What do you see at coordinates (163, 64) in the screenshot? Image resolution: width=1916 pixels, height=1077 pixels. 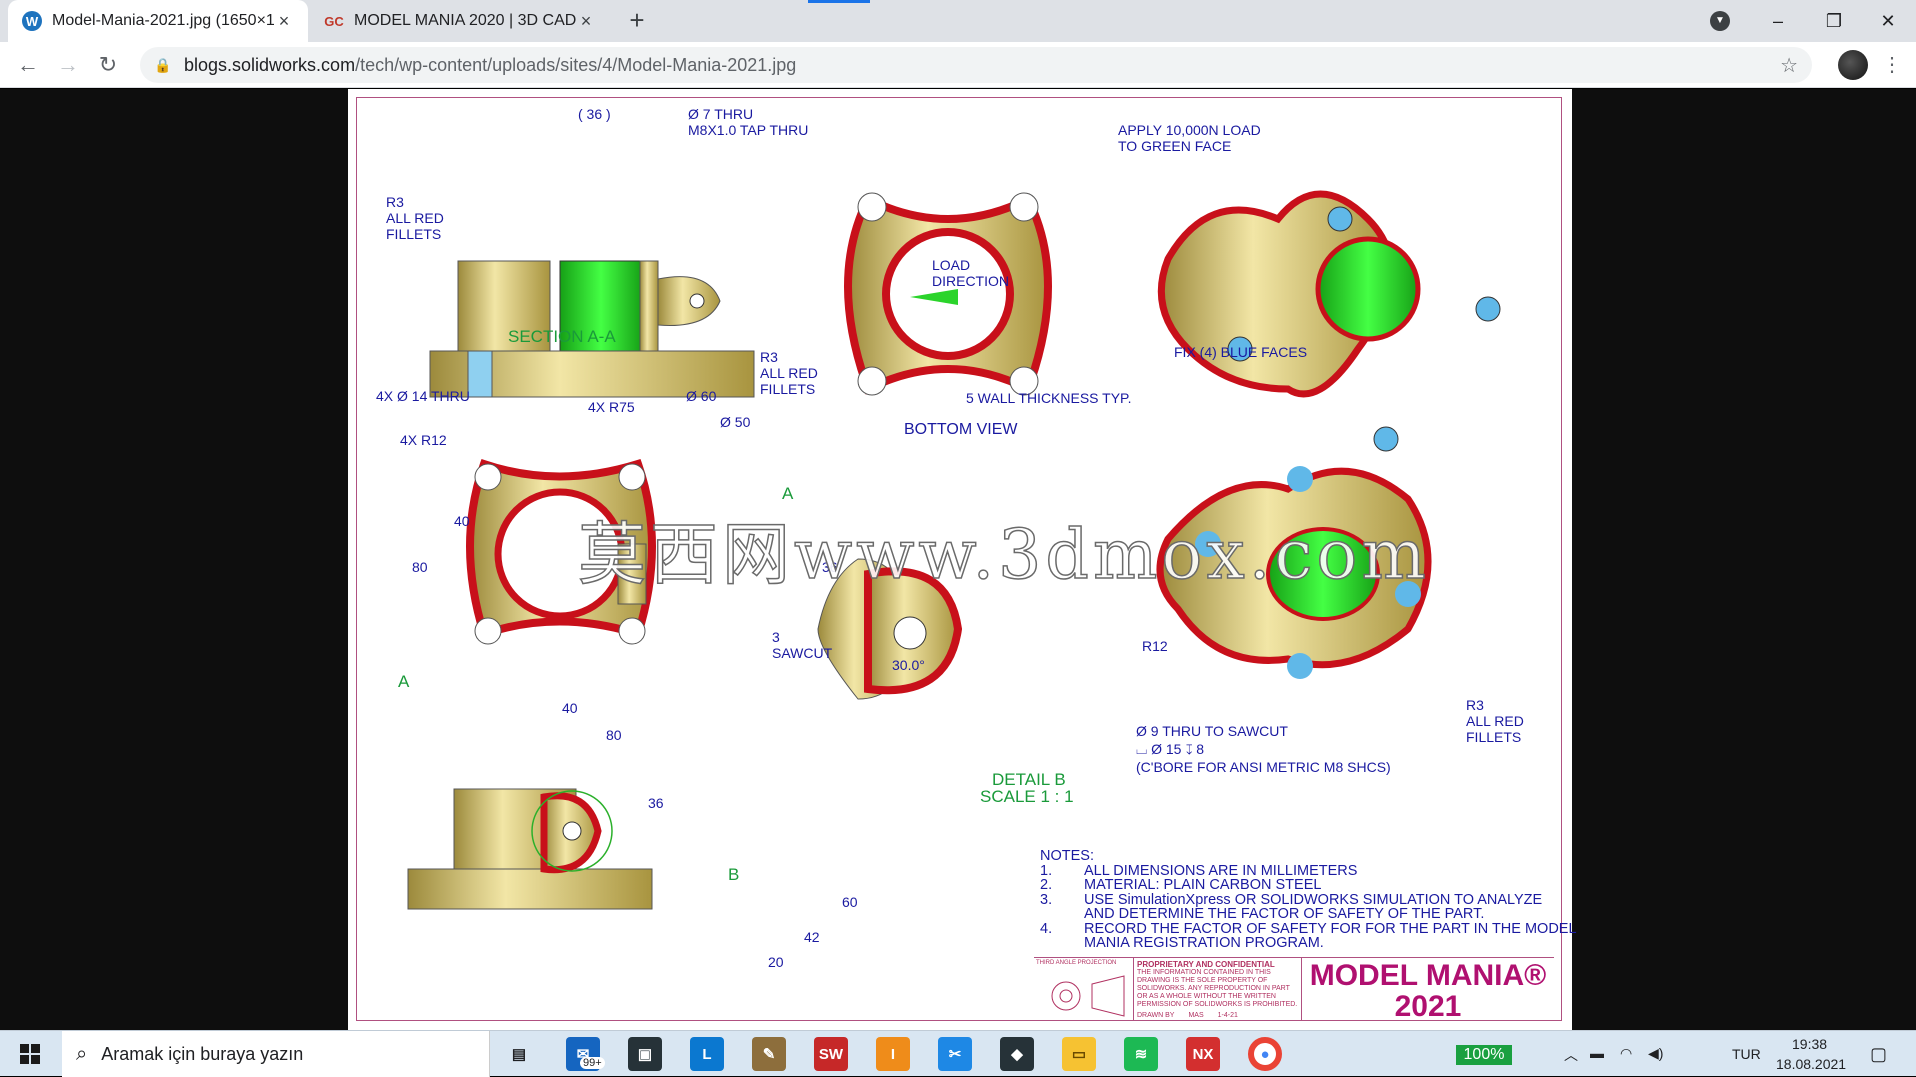 I see `lock-icon: 🔒` at bounding box center [163, 64].